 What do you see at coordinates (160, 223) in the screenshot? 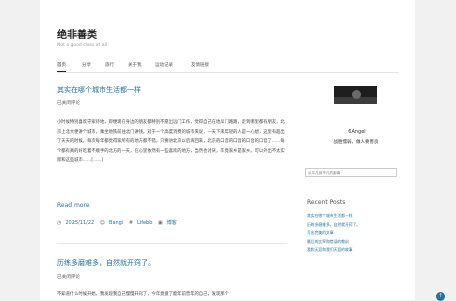
I see `folder-icon: ▣` at bounding box center [160, 223].